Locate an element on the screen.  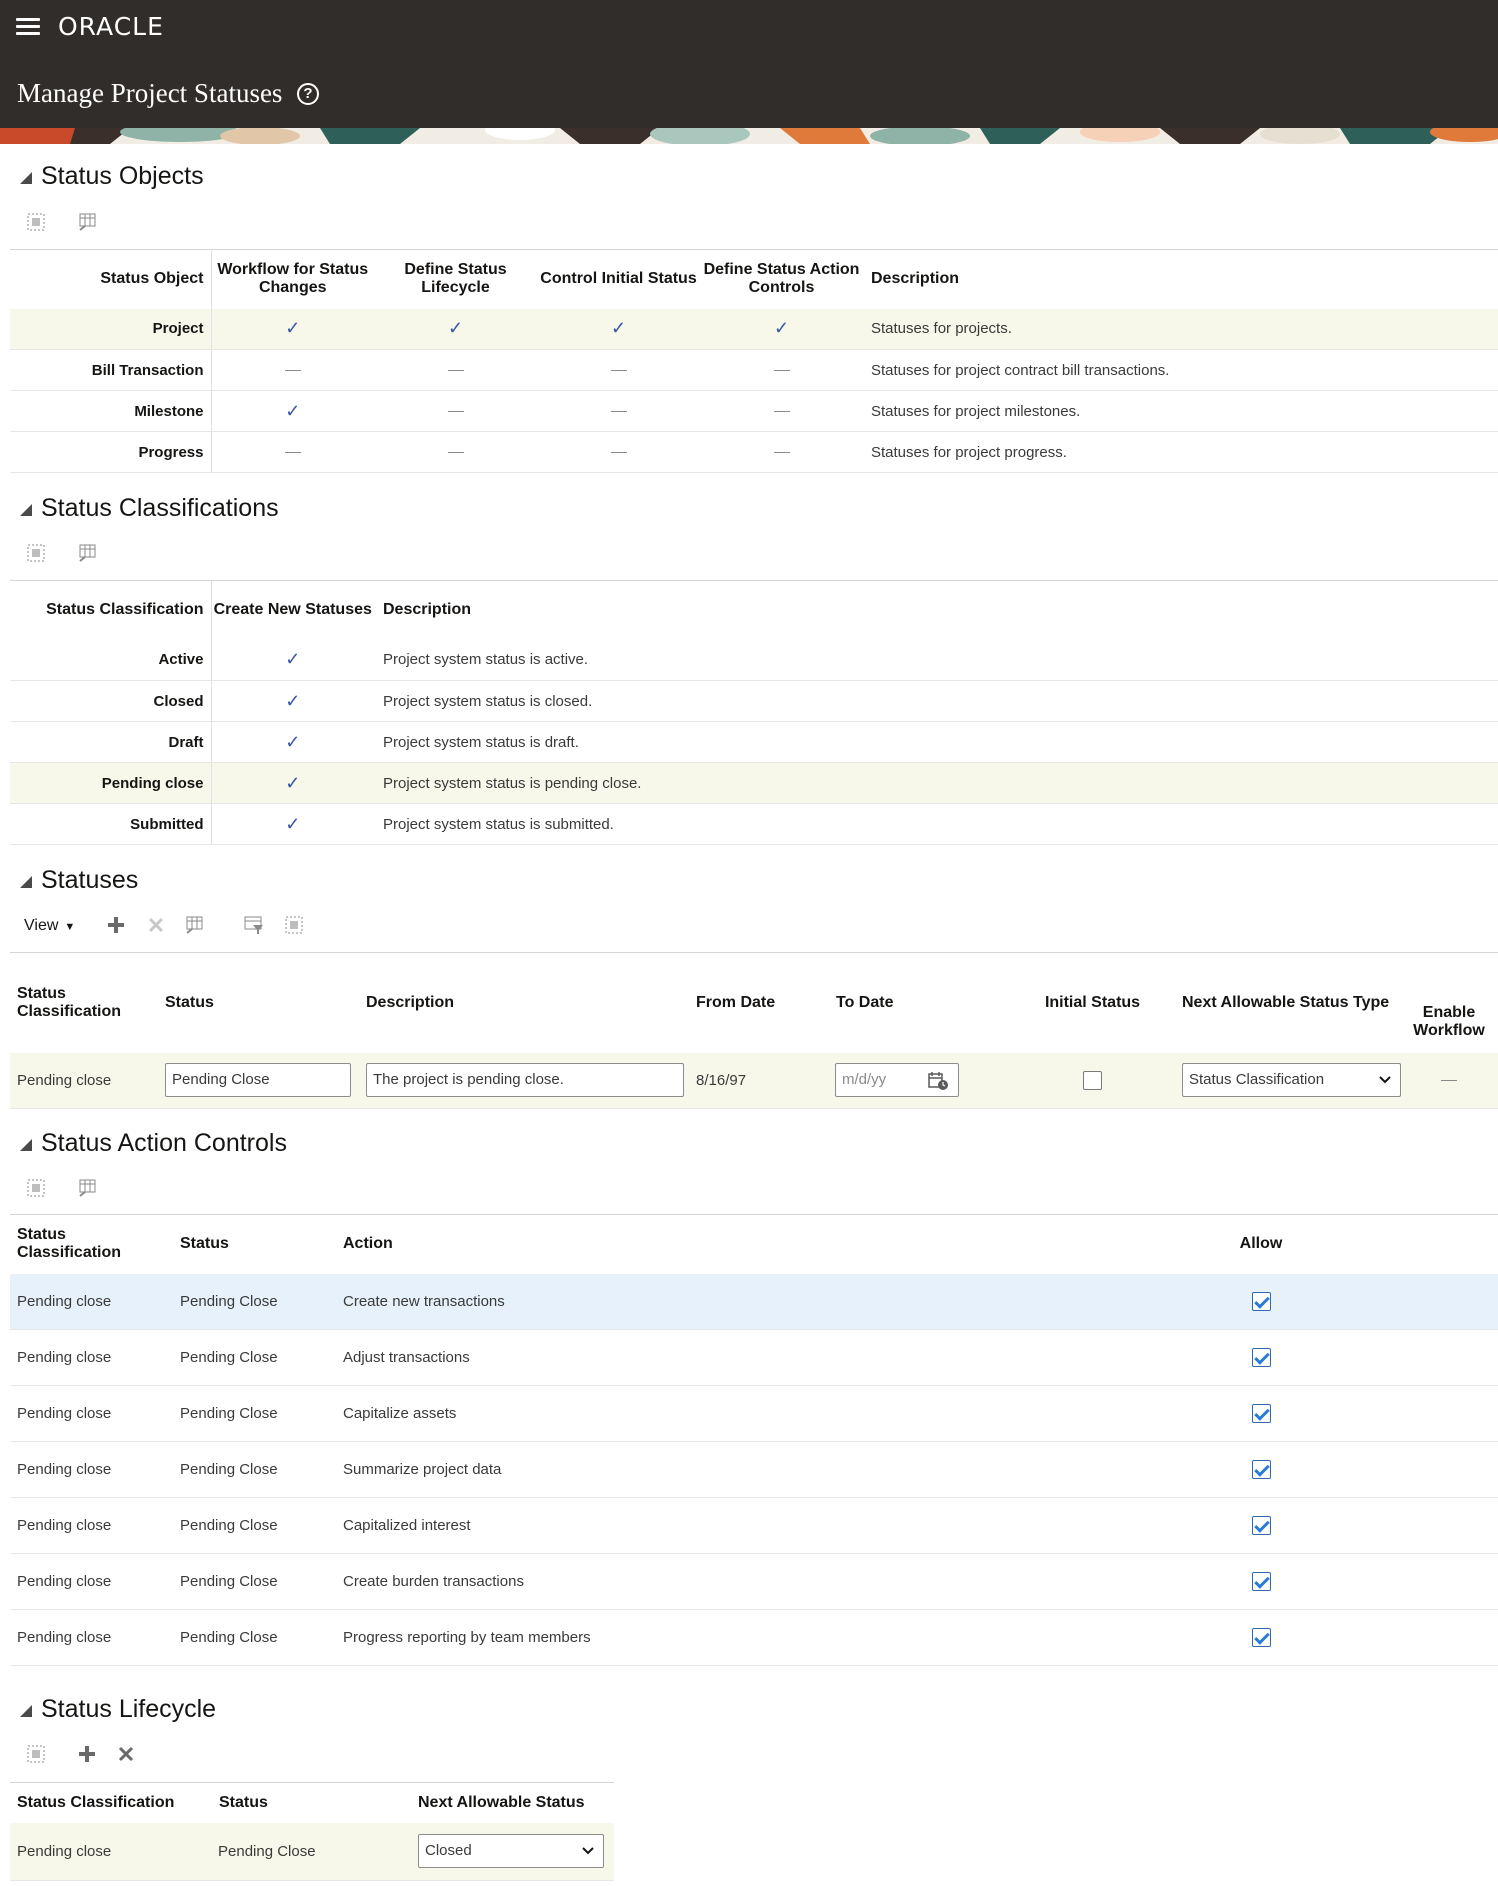
status-classifications-header: Status Classifications is located at coordinates (210, 509).